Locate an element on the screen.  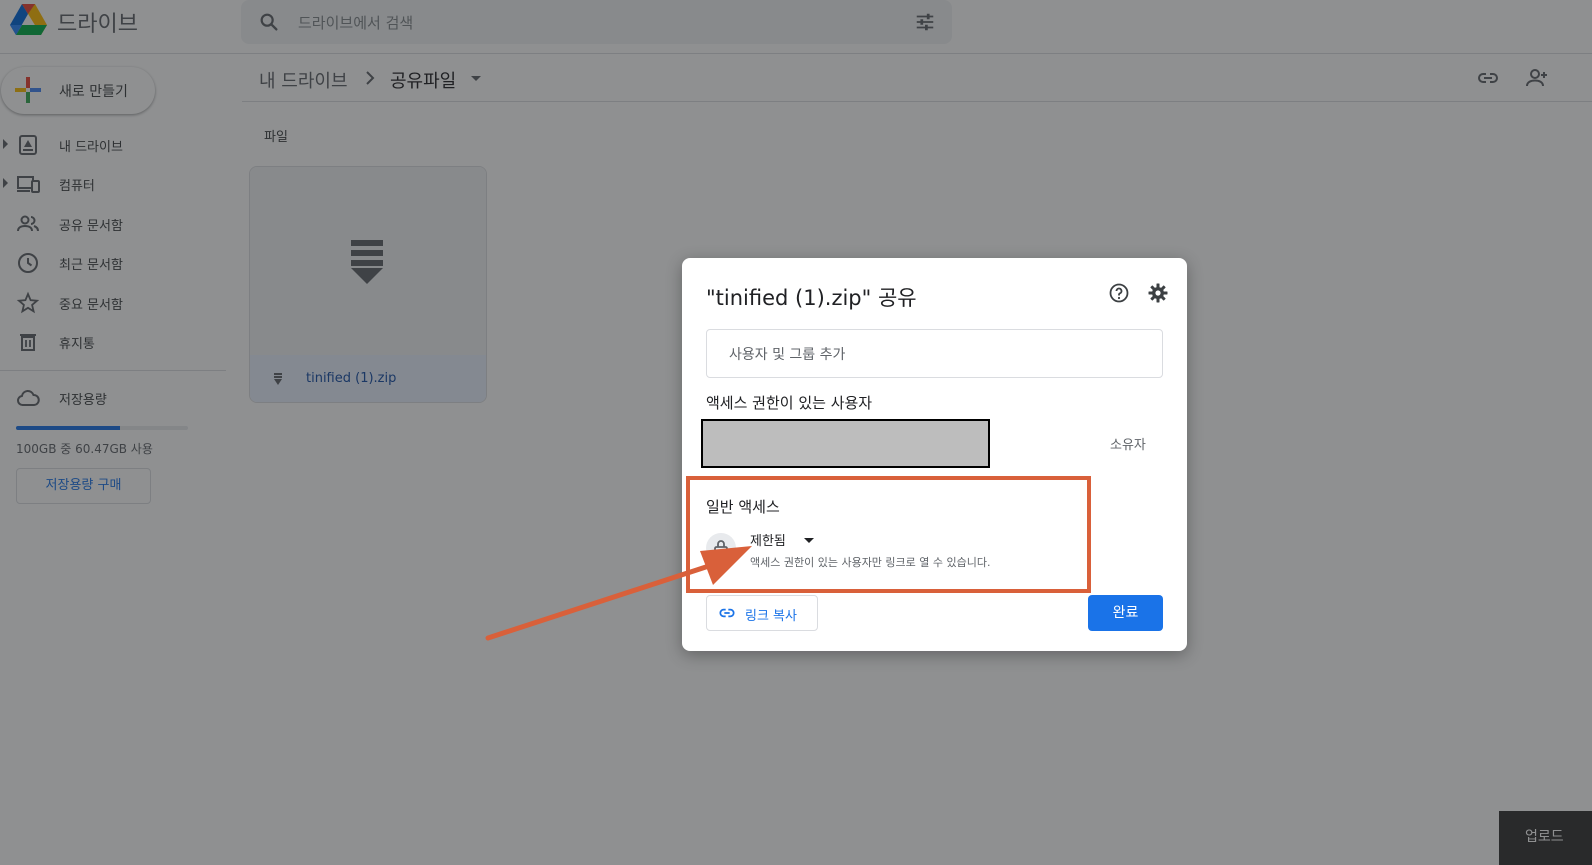
add-people-input: 사용자 및 그룹 추가 is located at coordinates (934, 353).